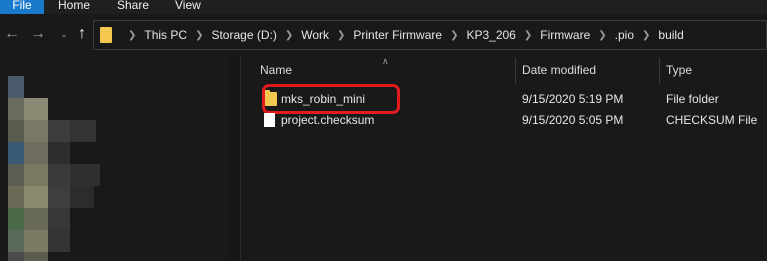  Describe the element at coordinates (624, 35) in the screenshot. I see `breadcrumb-pio: .pio` at that location.